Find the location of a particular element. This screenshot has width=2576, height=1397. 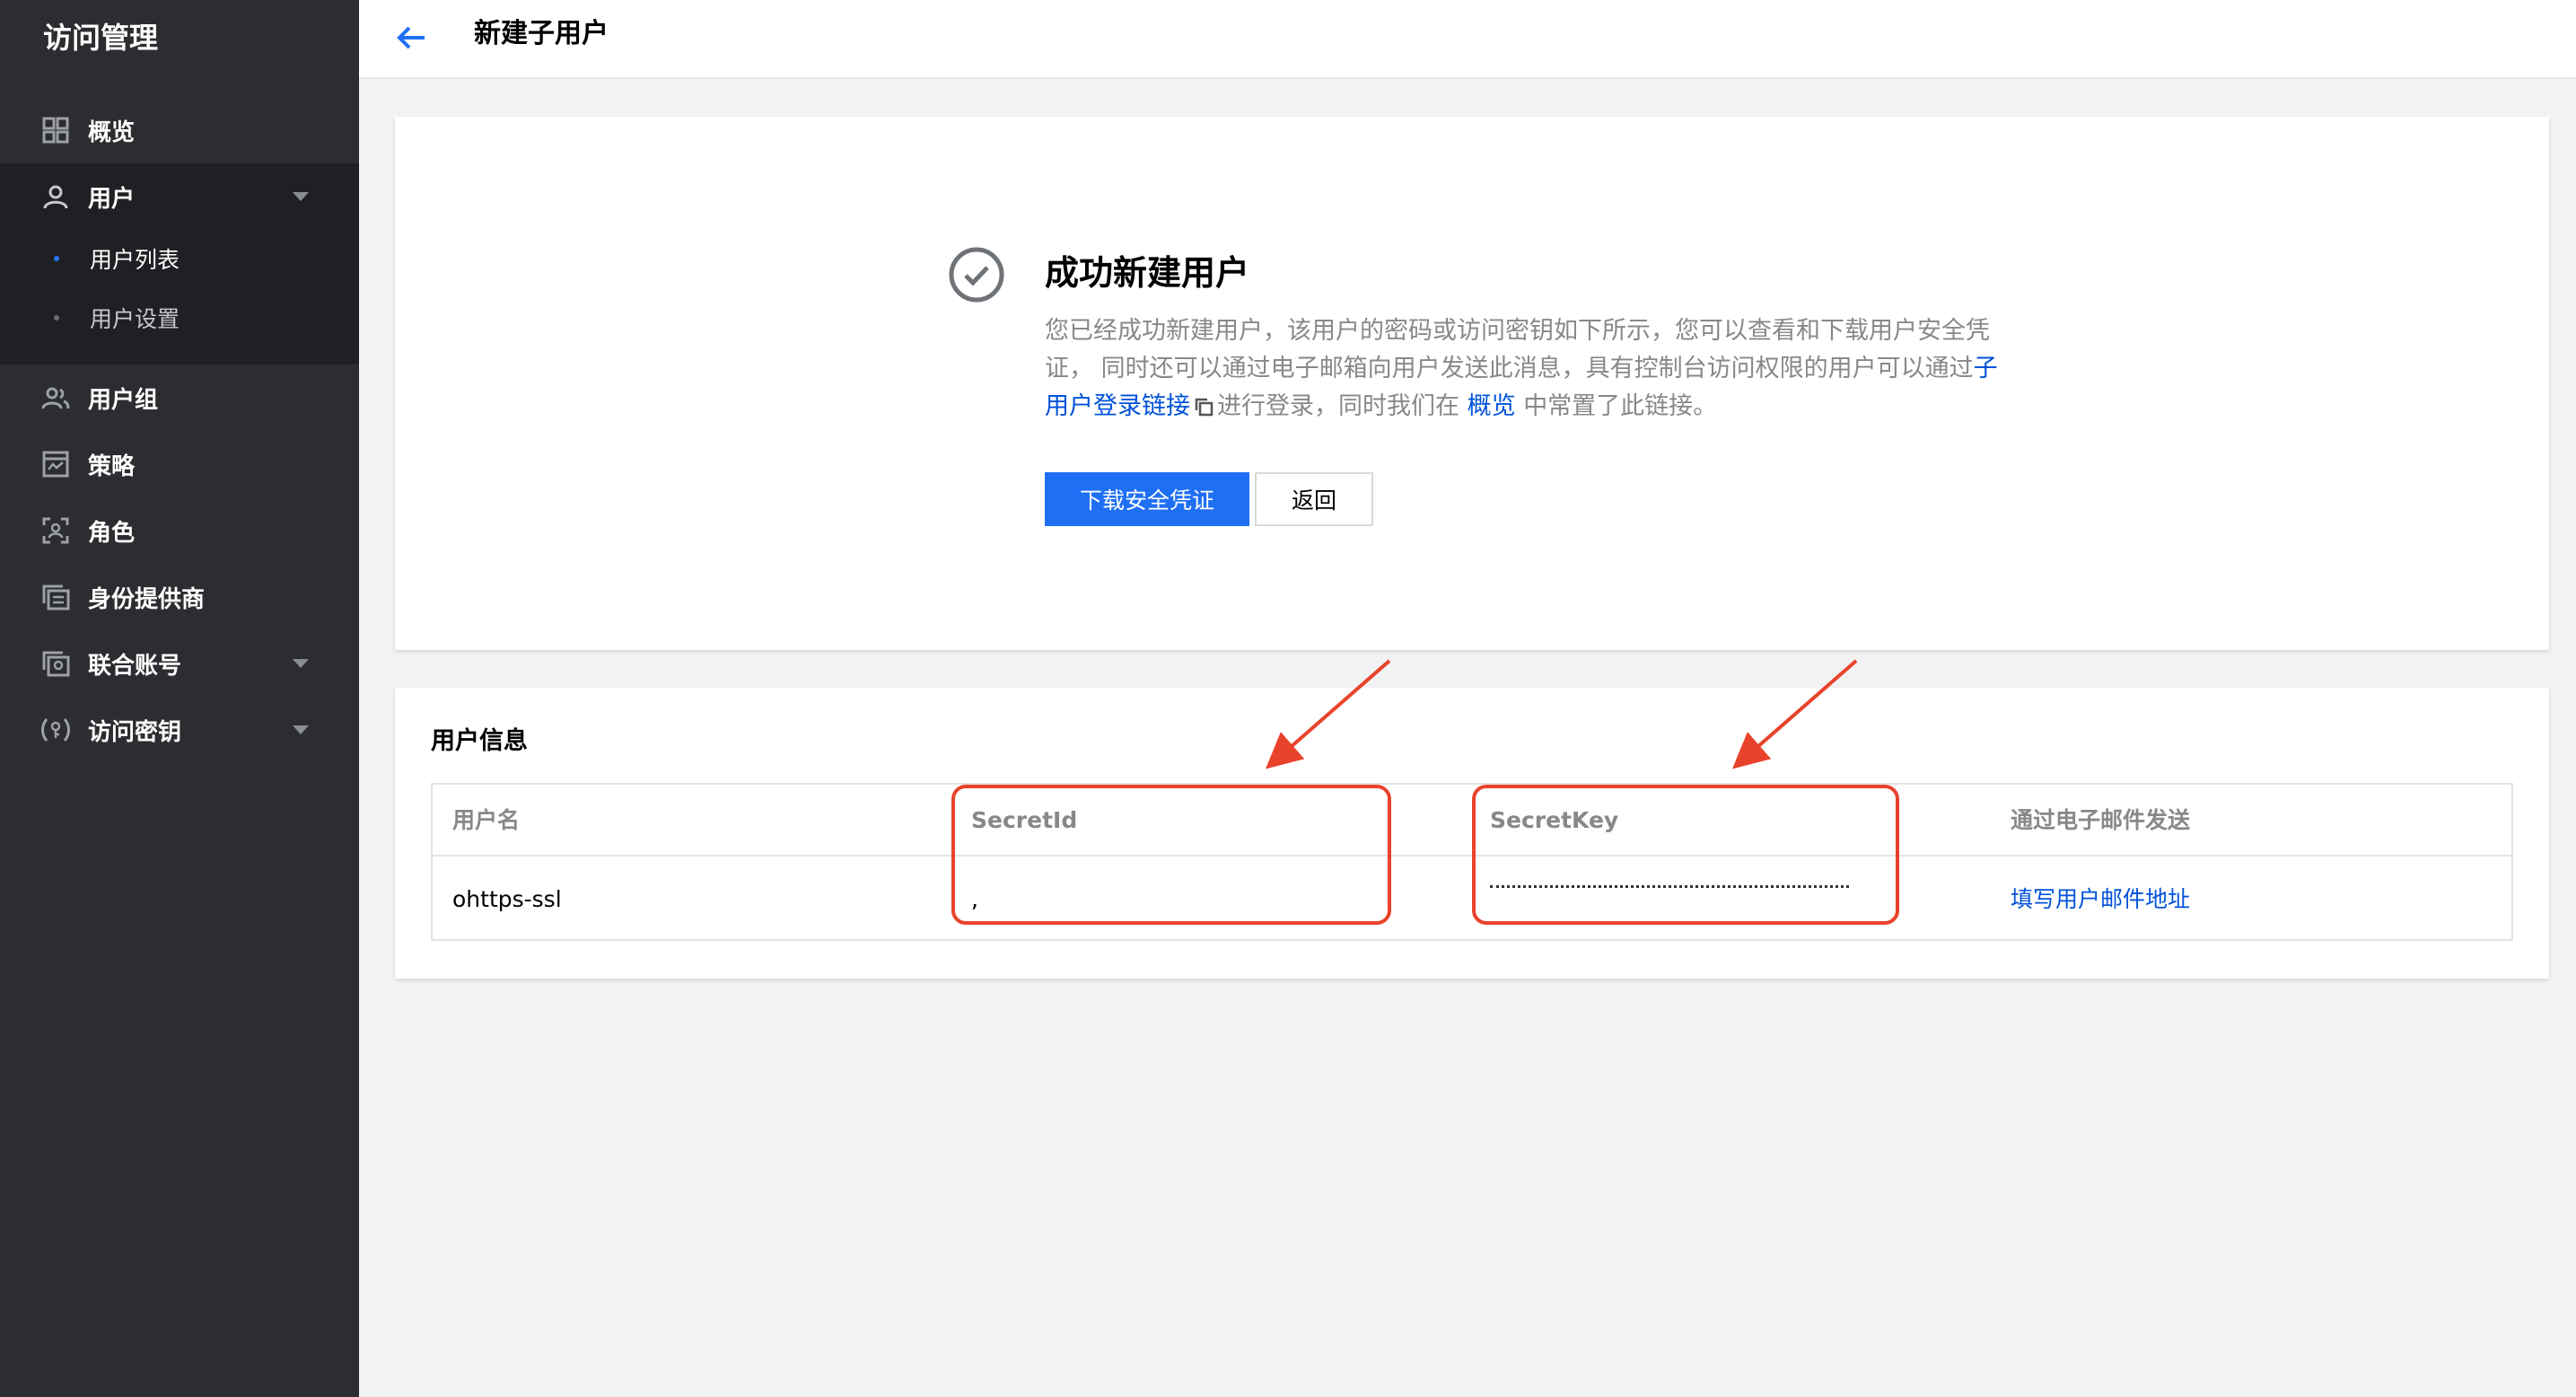

annotation-arrow-secret-id is located at coordinates (1328, 714).